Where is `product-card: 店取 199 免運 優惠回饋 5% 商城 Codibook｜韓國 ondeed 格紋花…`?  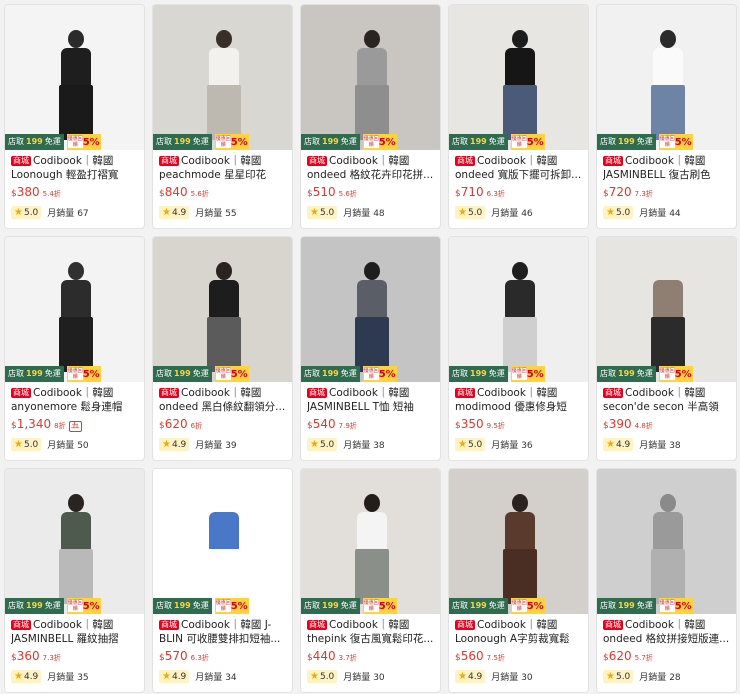
product-card: 店取 199 免運 優惠回饋 5% 商城 Codibook｜韓國 ondeed 格紋花… is located at coordinates (370, 116).